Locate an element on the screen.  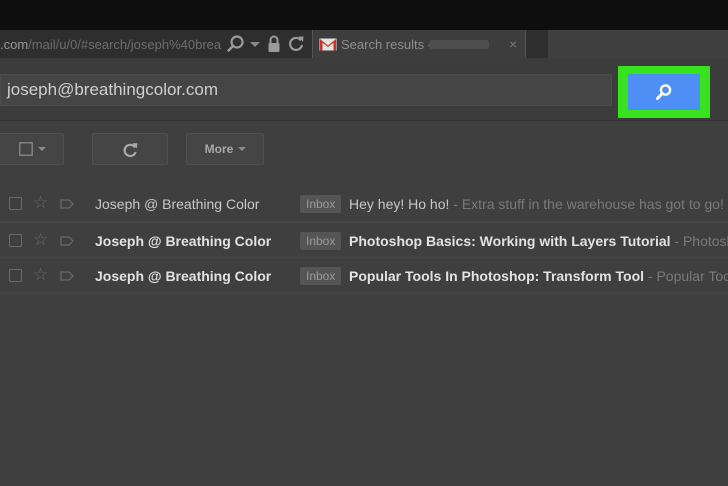
message-snippet: - Photosh is located at coordinates (699, 241).